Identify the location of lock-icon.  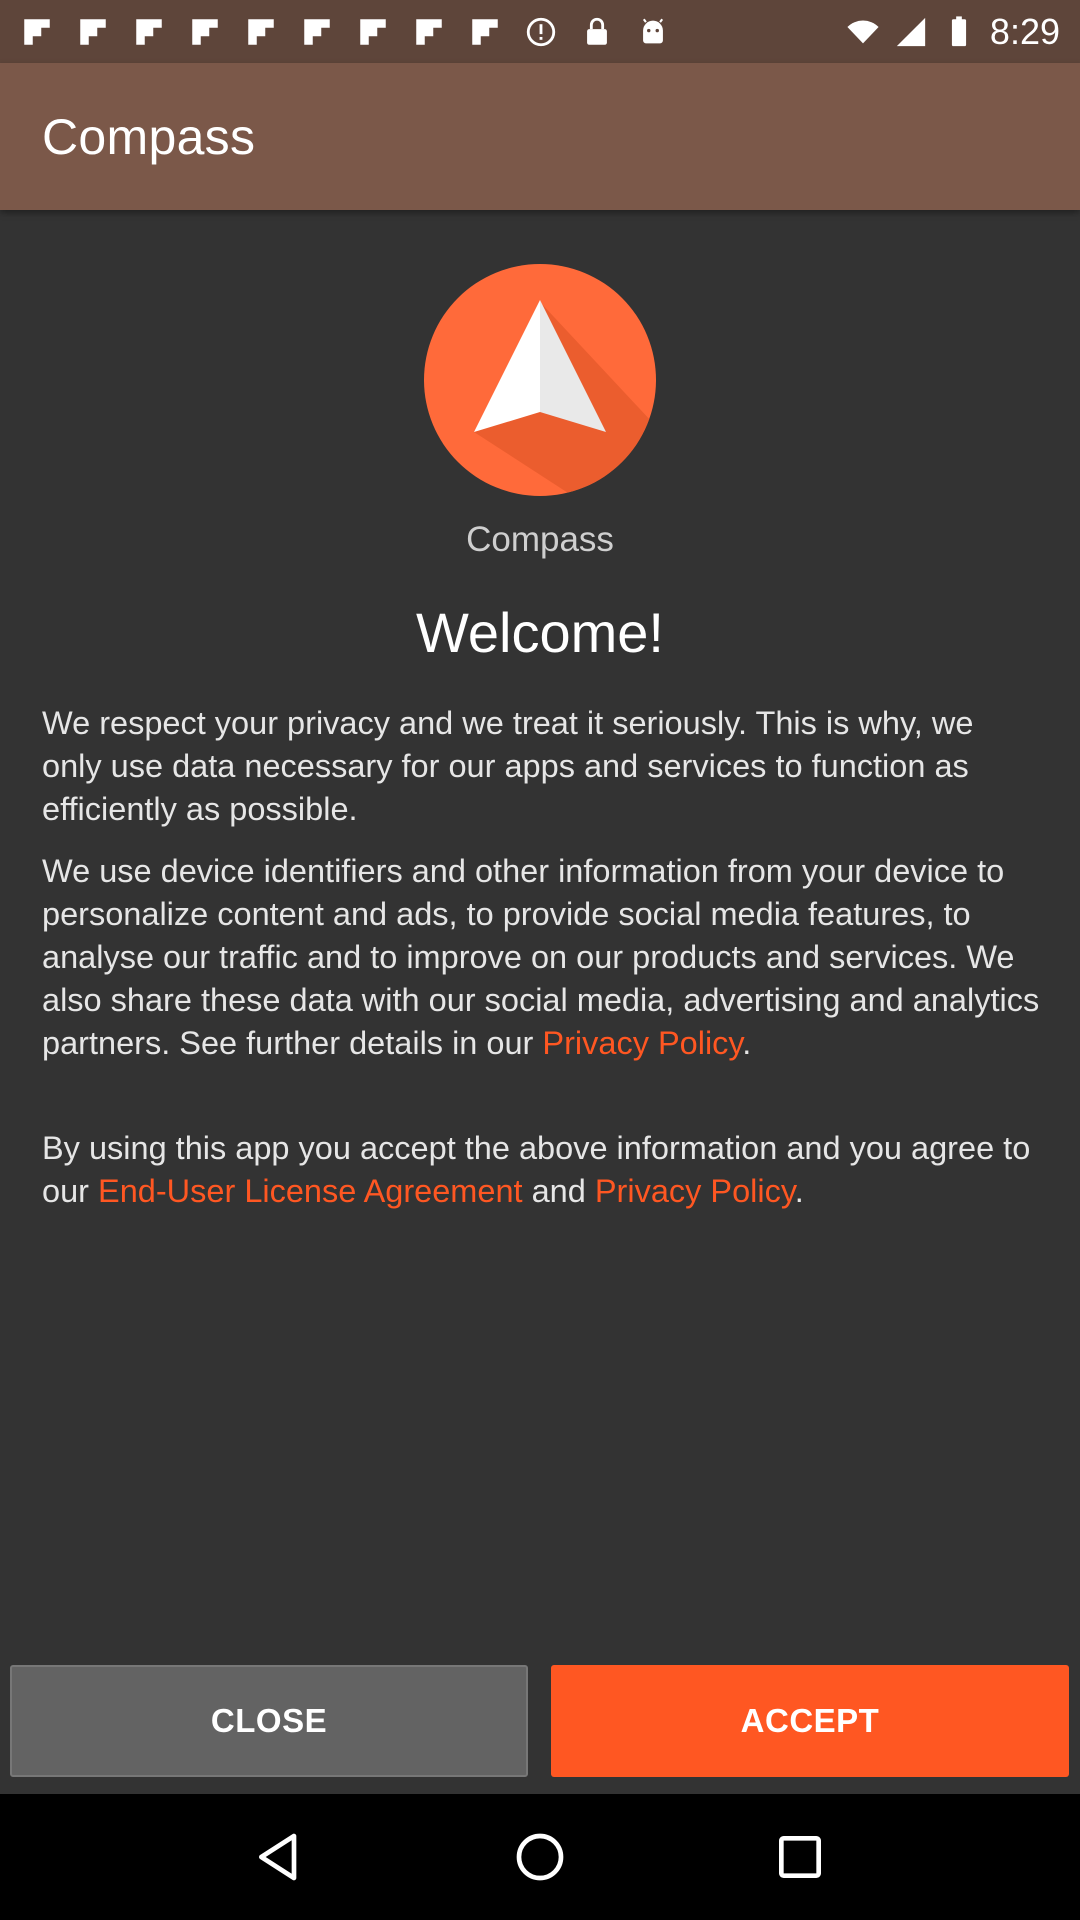
(597, 32).